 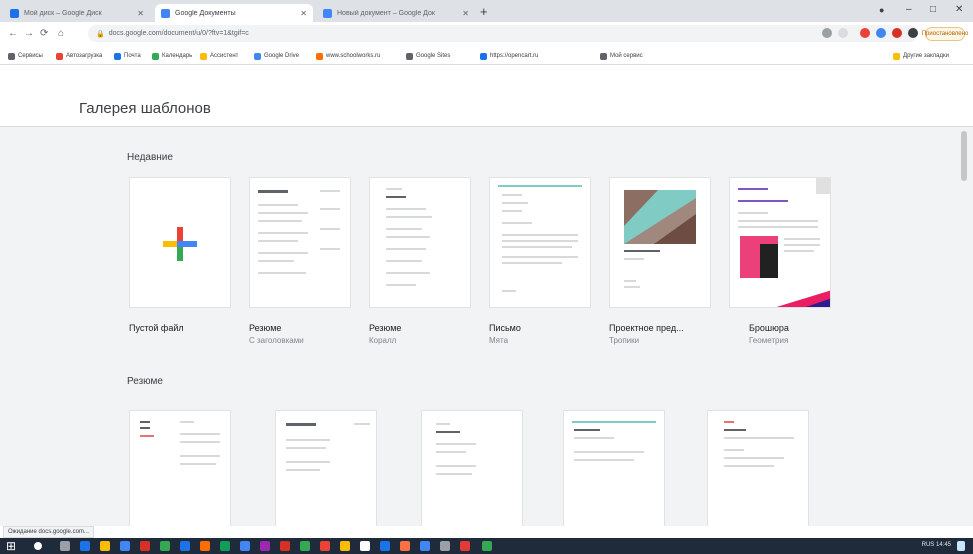 What do you see at coordinates (964, 156) in the screenshot?
I see `scrollbar` at bounding box center [964, 156].